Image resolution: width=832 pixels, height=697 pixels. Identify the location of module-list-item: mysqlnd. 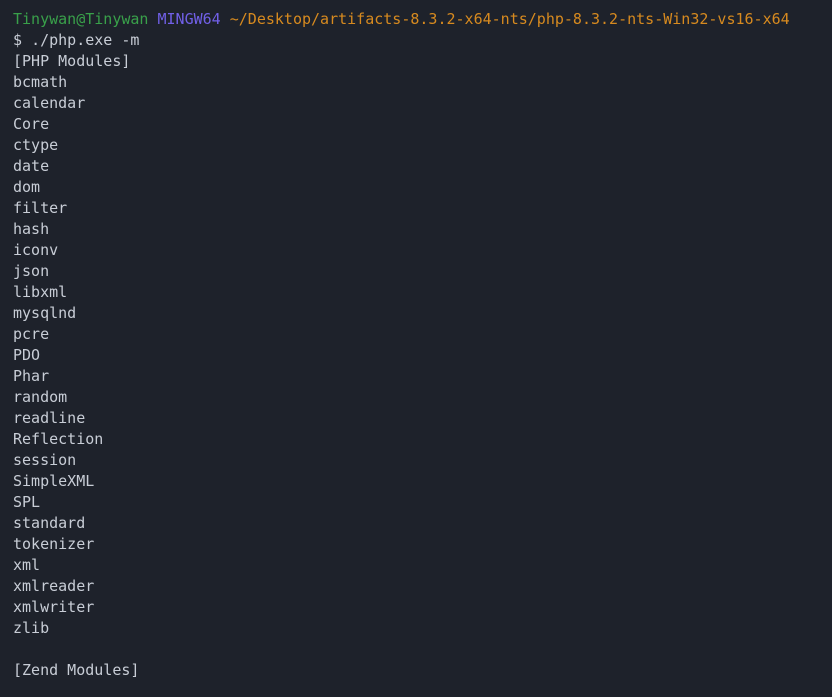
(45, 313).